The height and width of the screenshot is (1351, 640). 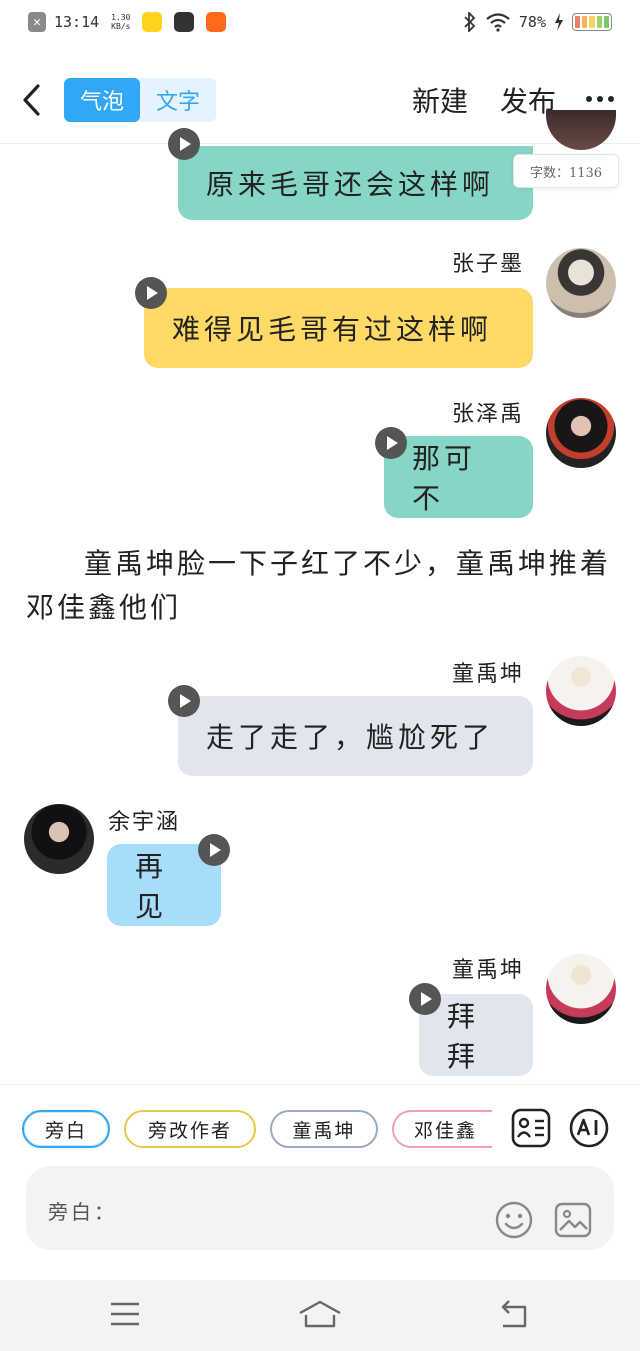 I want to click on speaker-name: 余宇涵, so click(x=144, y=822).